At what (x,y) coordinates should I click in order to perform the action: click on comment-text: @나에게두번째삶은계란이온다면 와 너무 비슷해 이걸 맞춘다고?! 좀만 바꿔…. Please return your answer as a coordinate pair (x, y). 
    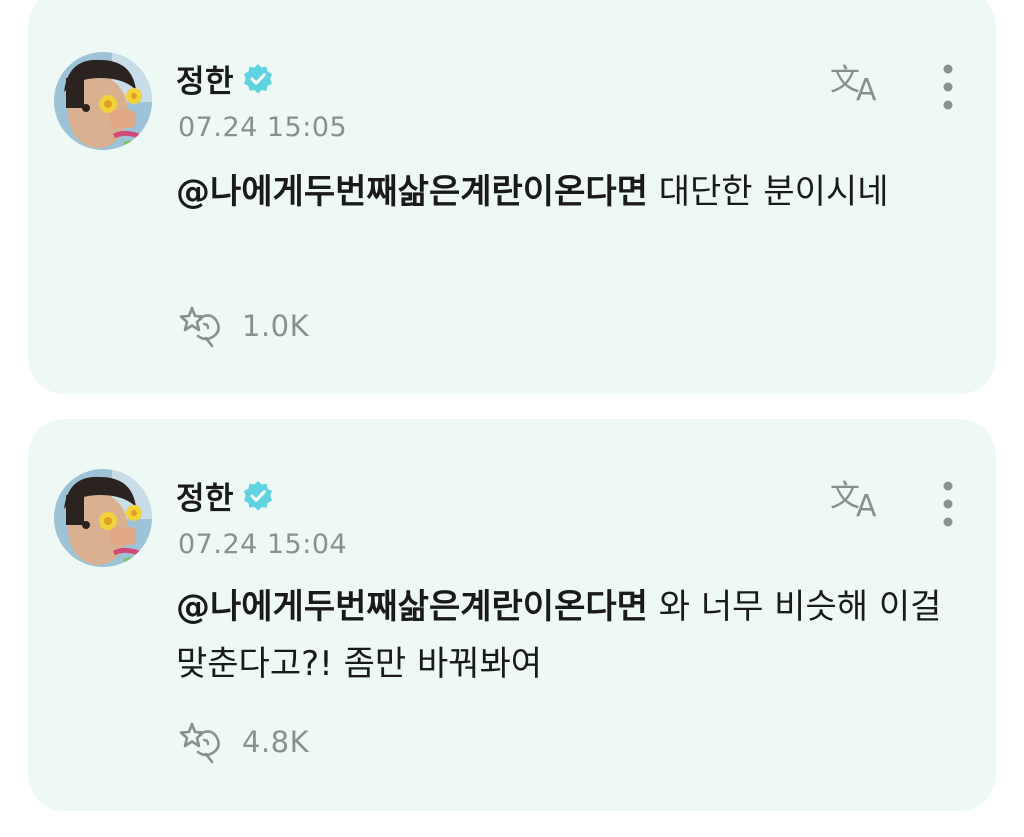
    Looking at the image, I should click on (571, 636).